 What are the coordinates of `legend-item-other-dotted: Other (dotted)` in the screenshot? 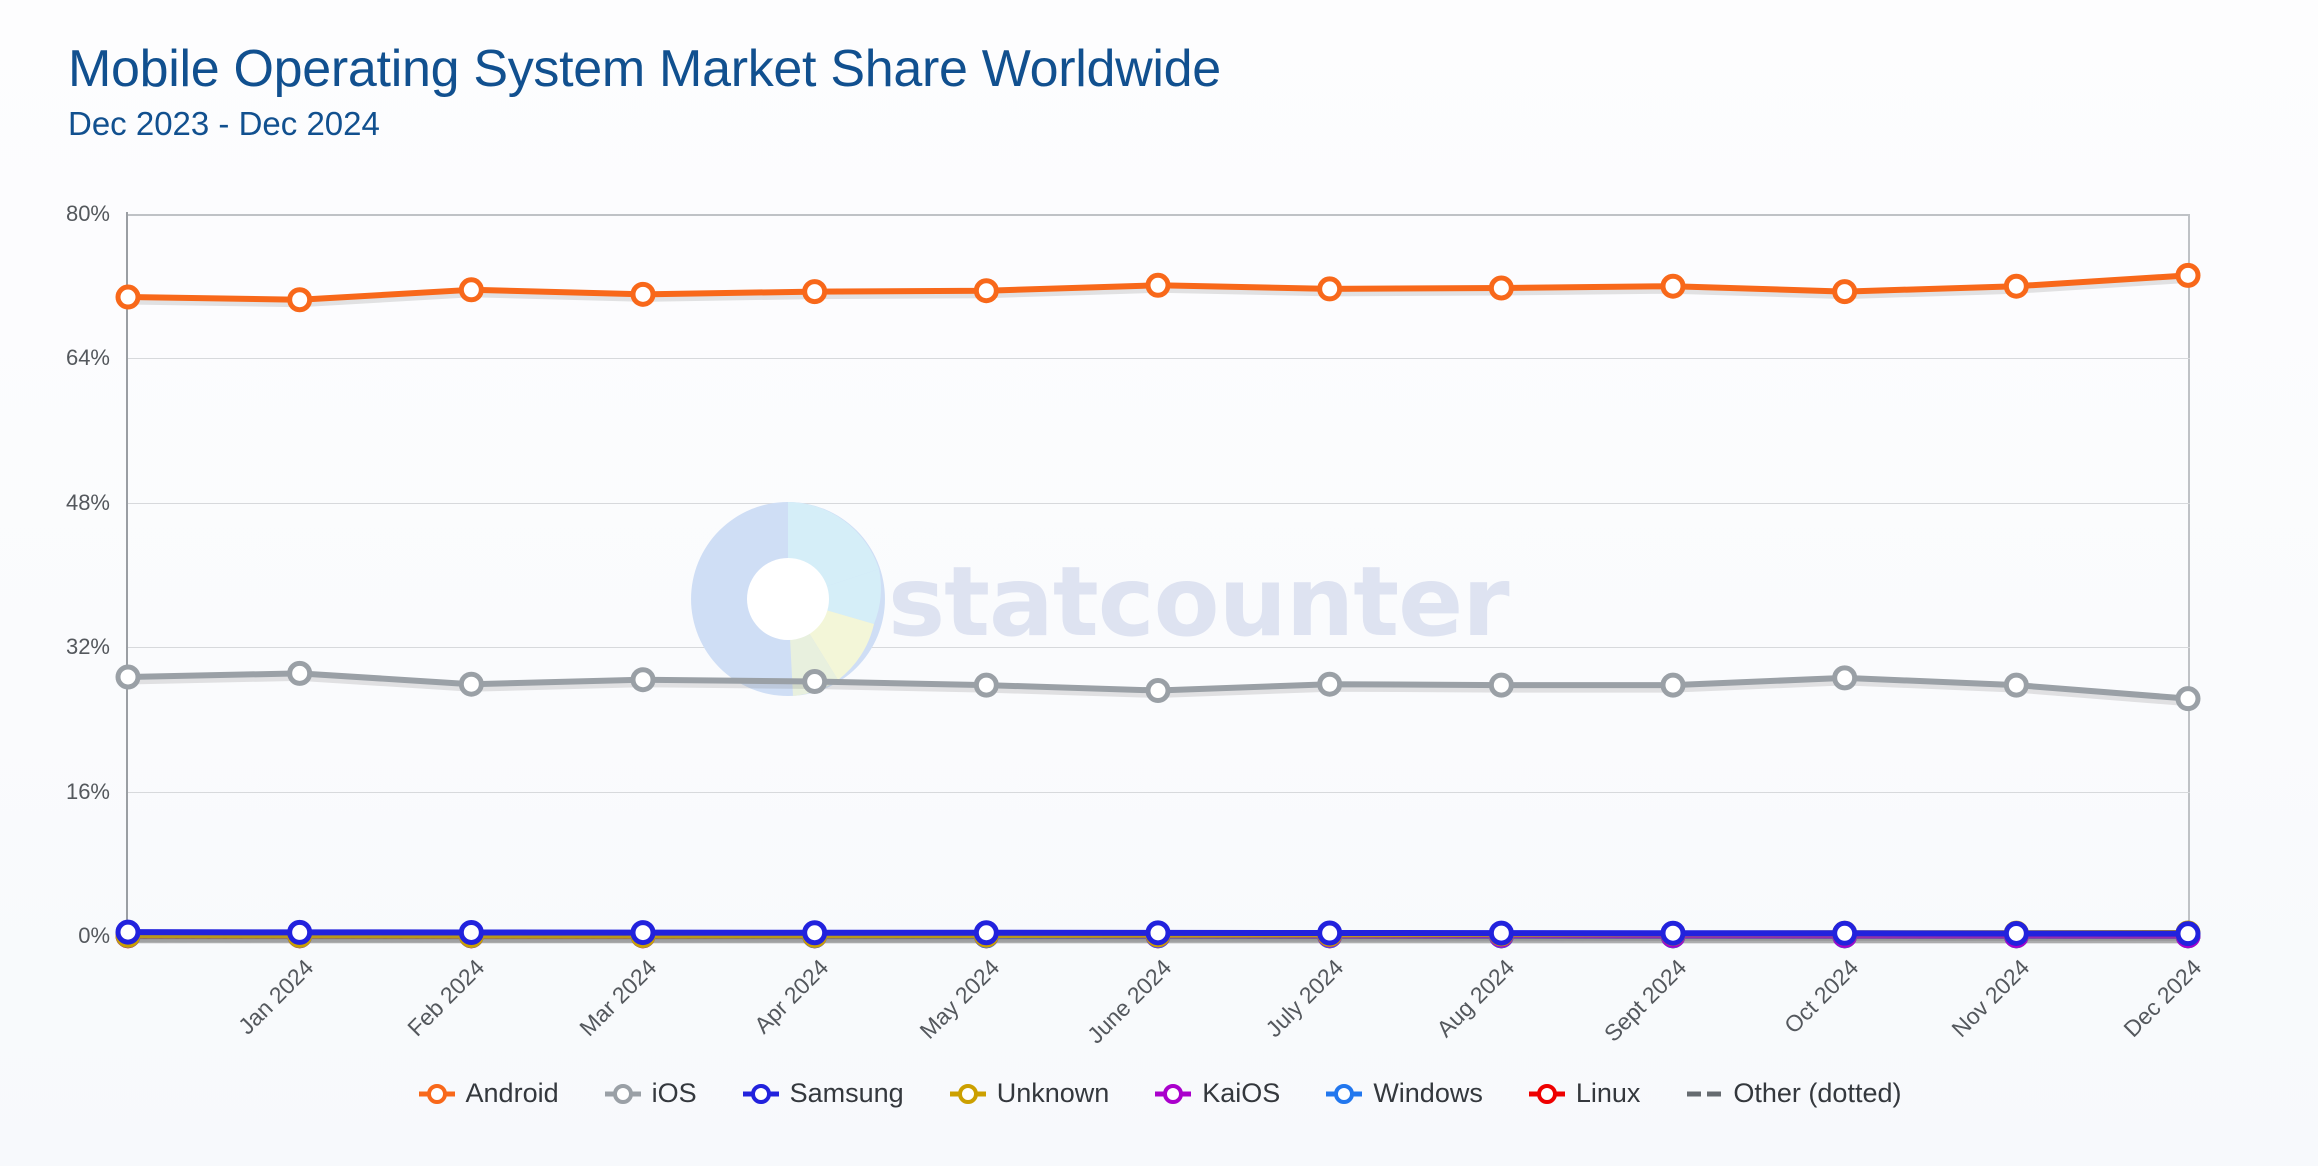 It's located at (1792, 1093).